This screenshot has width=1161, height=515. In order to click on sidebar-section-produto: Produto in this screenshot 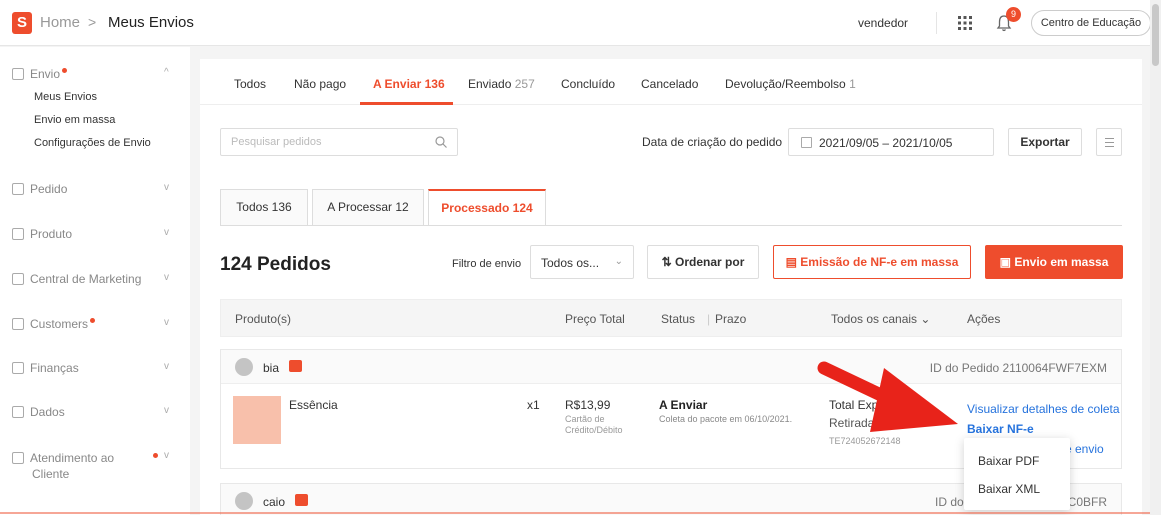, I will do `click(42, 234)`.